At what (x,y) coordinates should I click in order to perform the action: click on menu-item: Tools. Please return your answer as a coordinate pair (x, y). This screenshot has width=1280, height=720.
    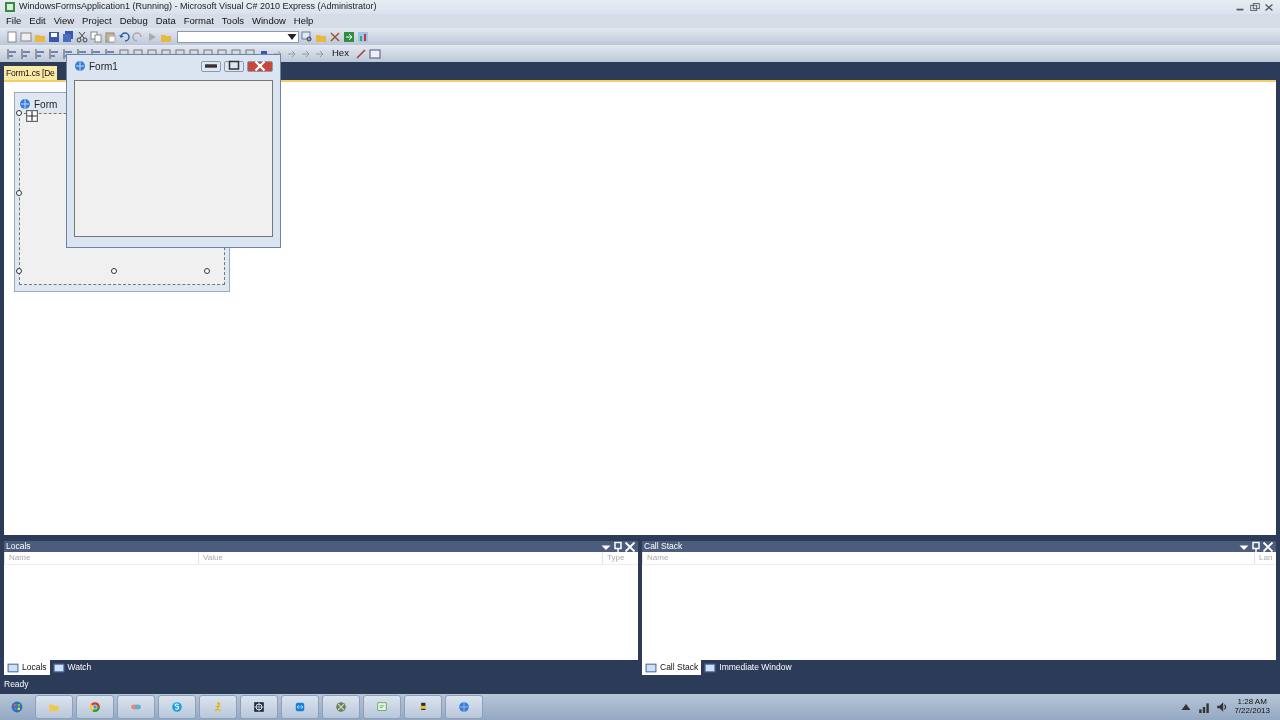
    Looking at the image, I should click on (233, 21).